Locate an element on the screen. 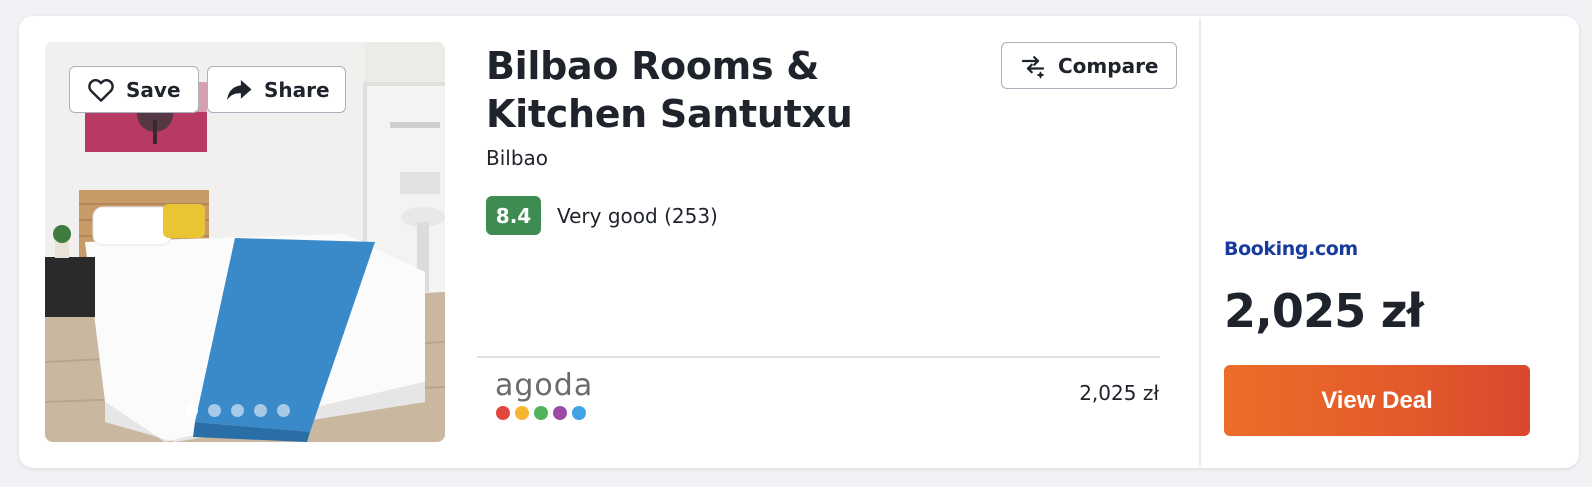 The image size is (1592, 487). agoda-logo-dots is located at coordinates (545, 413).